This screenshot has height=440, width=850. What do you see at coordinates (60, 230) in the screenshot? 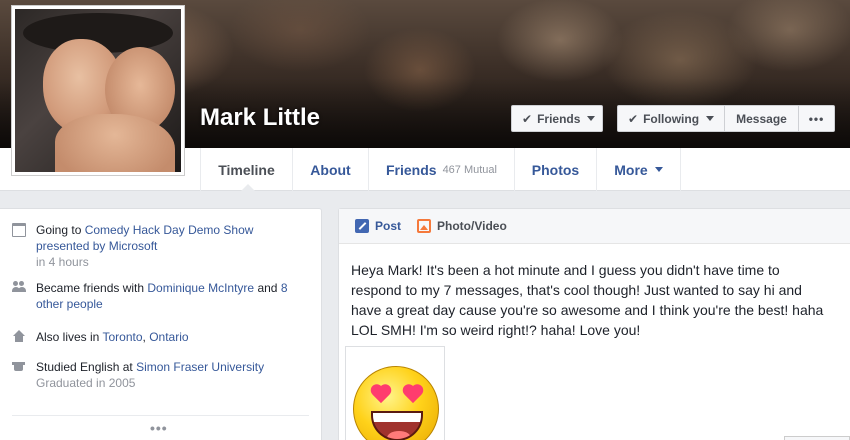
I see `intro-event-prefix: Going to` at bounding box center [60, 230].